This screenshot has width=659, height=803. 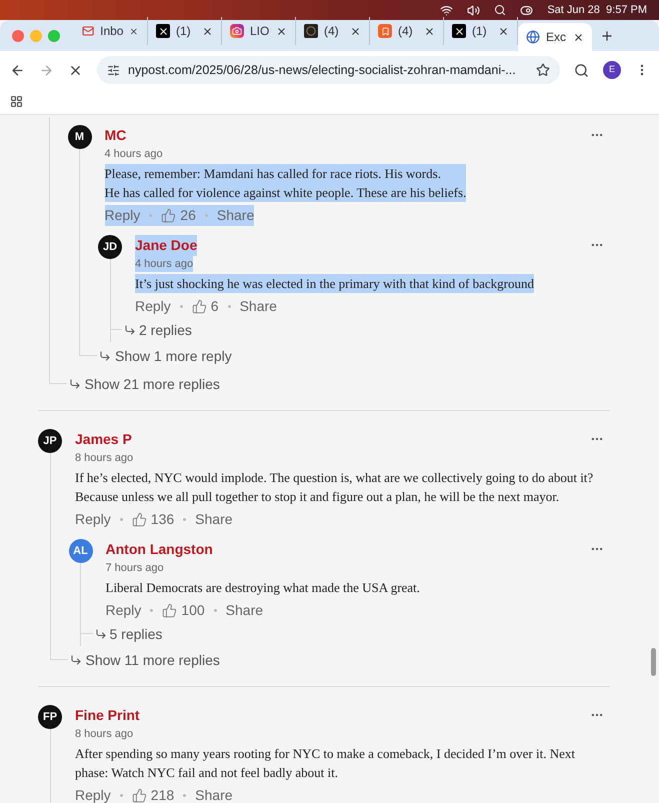 I want to click on browser-tab: Exc, so click(x=555, y=37).